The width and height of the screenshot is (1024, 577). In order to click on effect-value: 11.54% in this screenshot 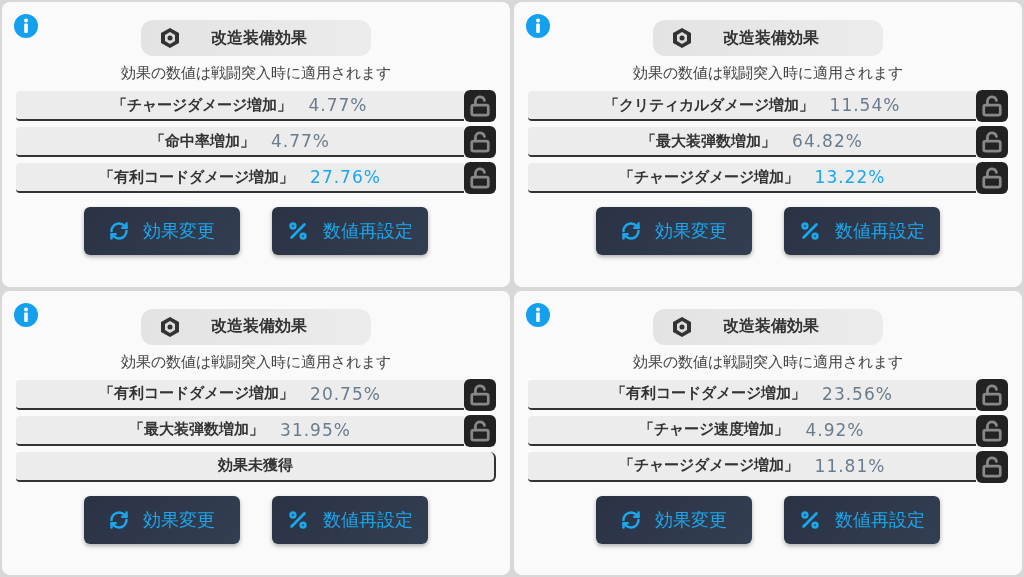, I will do `click(865, 105)`.